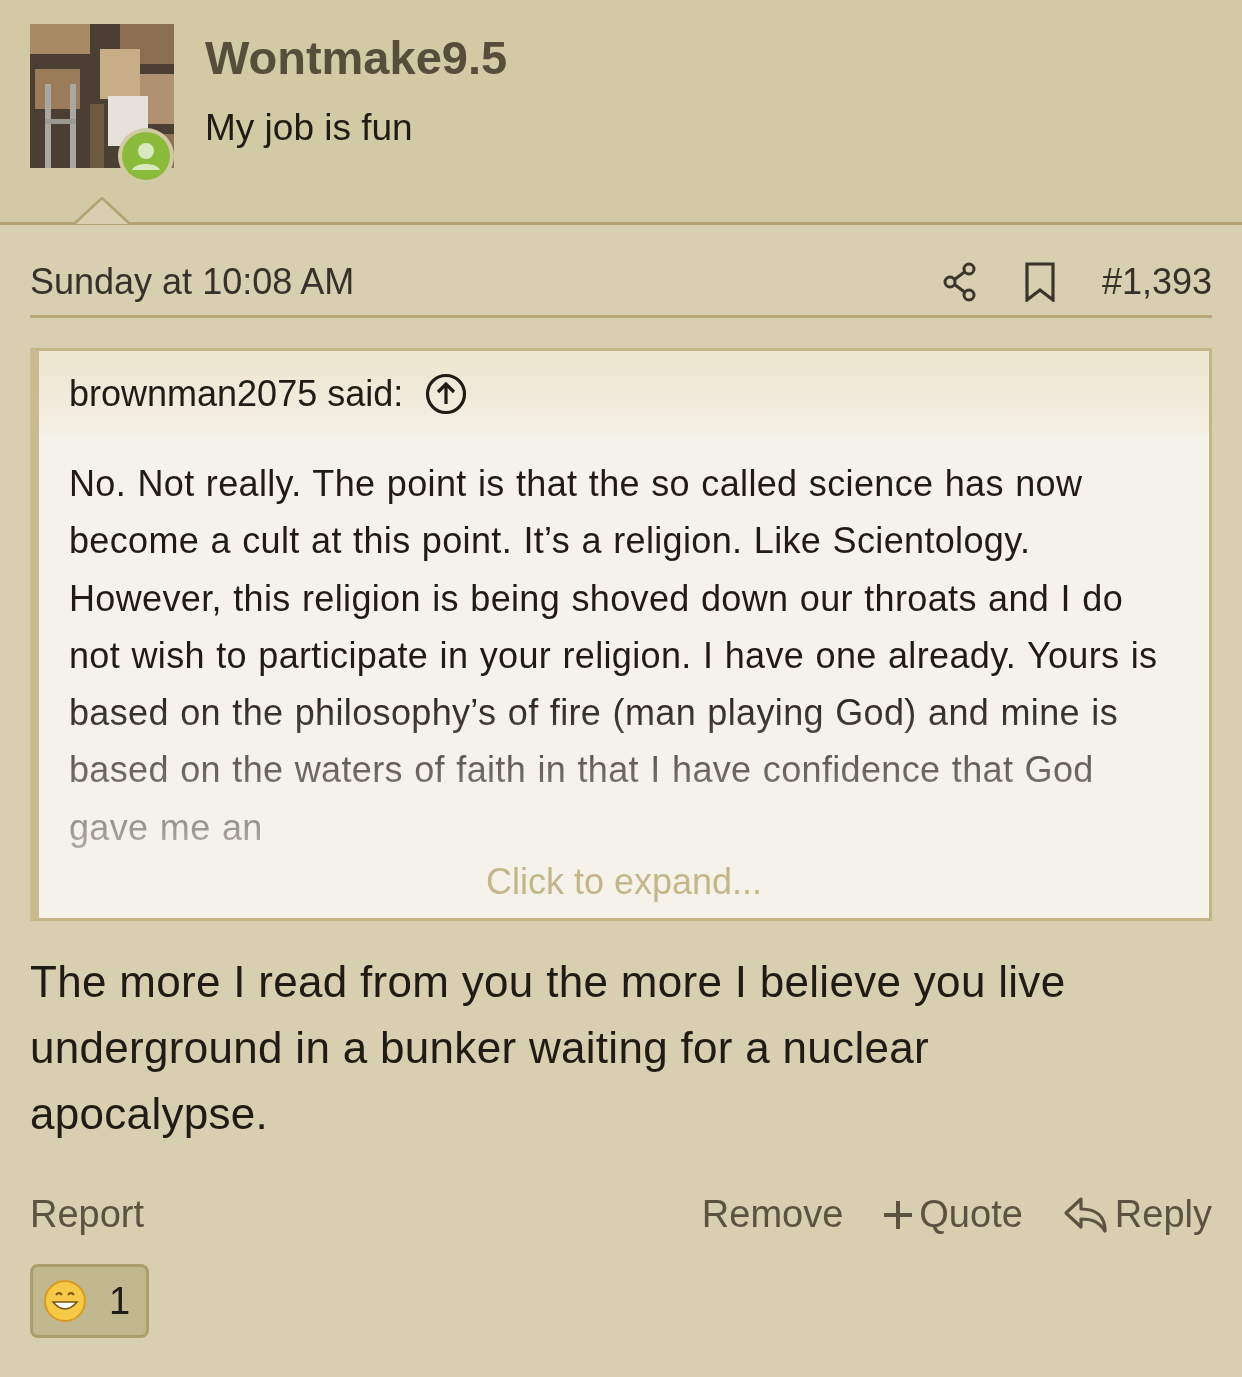  I want to click on report-link: Report, so click(87, 1215).